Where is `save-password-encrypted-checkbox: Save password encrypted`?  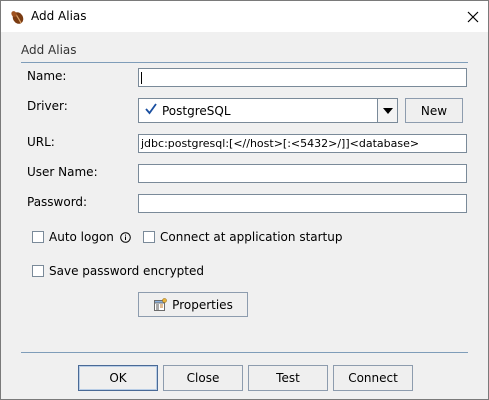
save-password-encrypted-checkbox: Save password encrypted is located at coordinates (118, 271).